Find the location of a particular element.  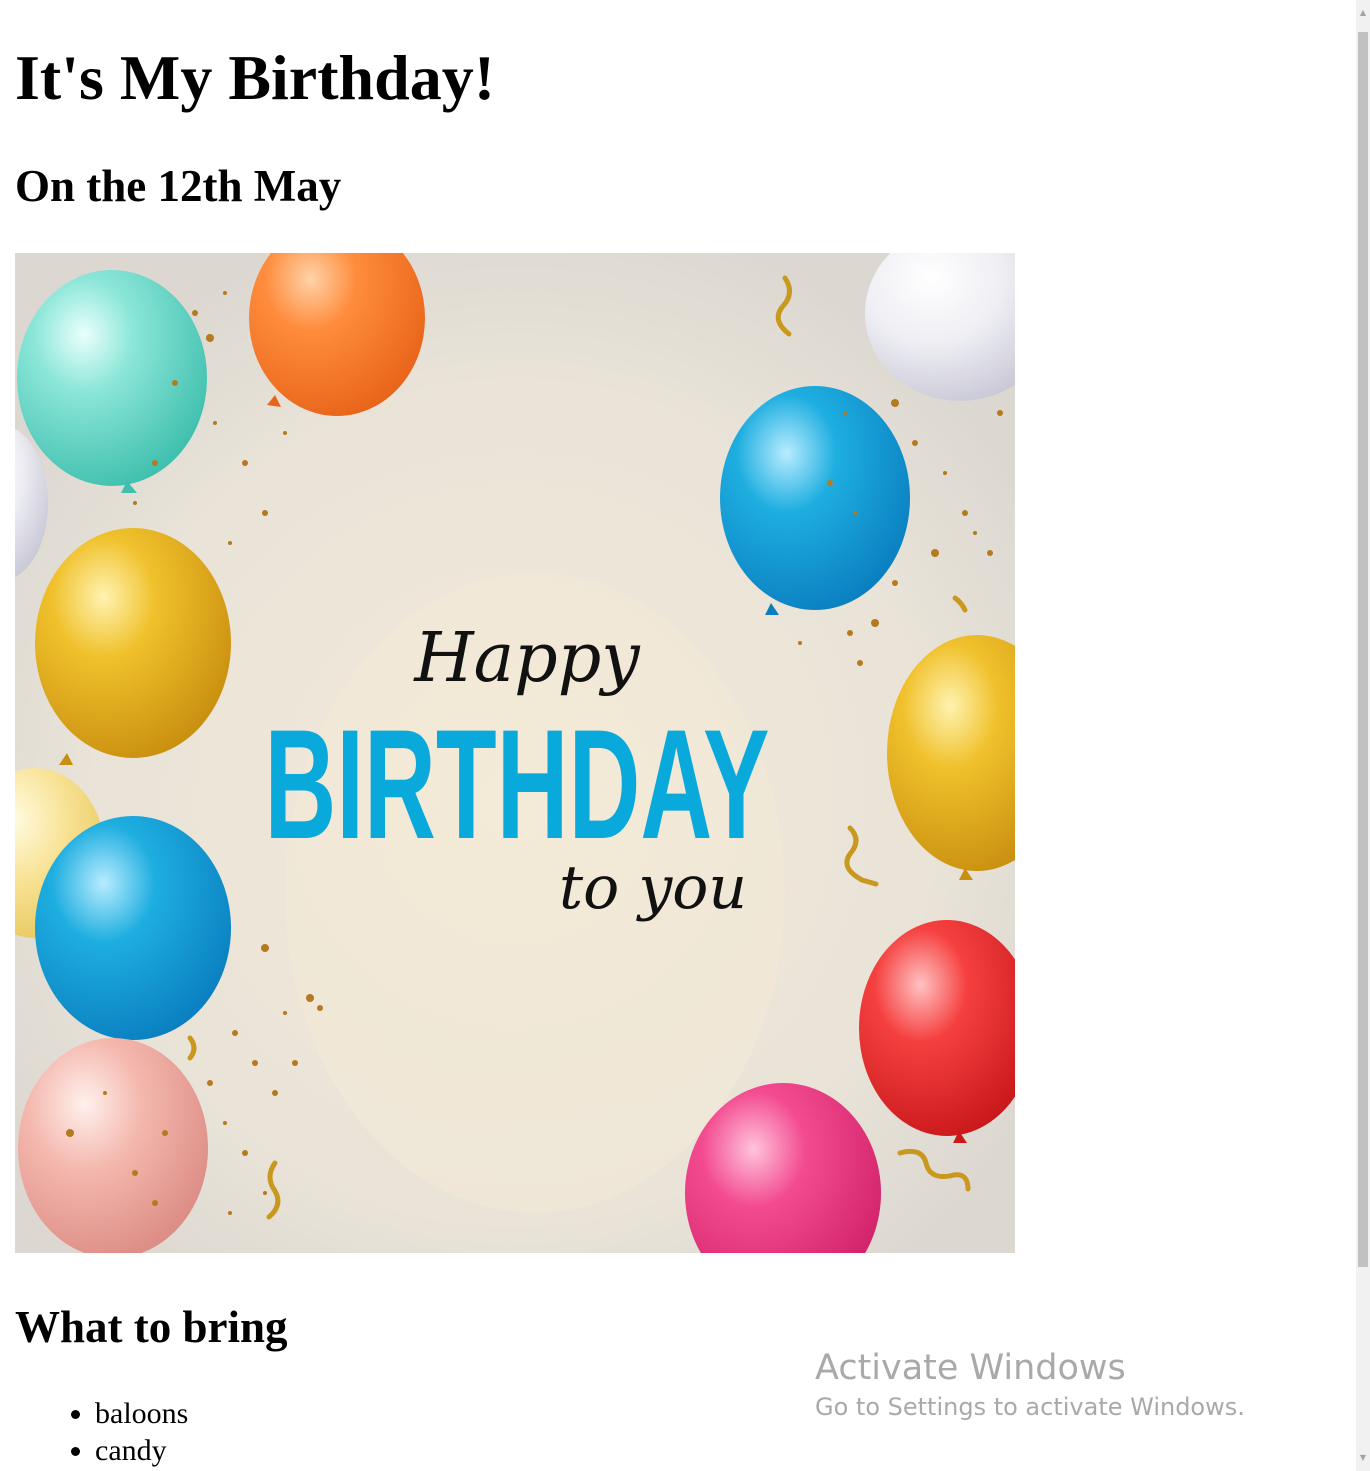

activate-windows-title: Activate Windows is located at coordinates (970, 1368).